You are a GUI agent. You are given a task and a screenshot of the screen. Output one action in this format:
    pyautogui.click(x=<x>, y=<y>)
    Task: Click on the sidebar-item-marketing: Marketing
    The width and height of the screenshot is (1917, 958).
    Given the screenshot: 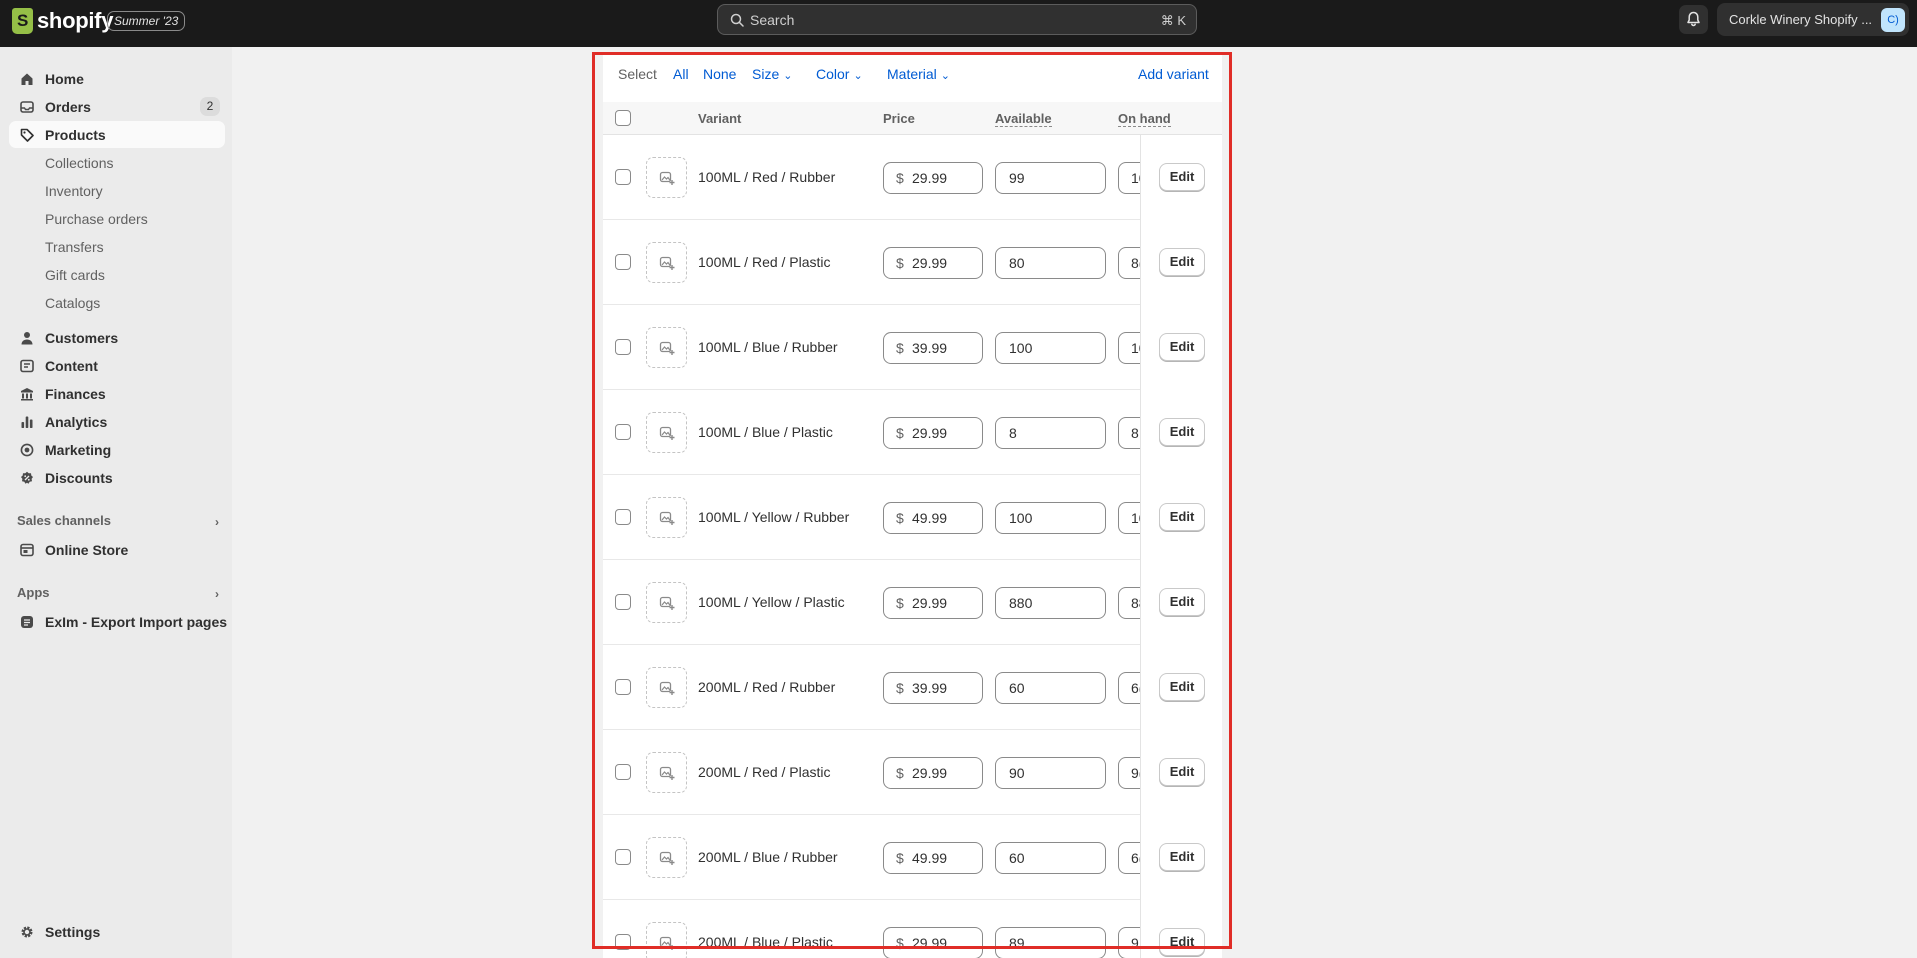 What is the action you would take?
    pyautogui.click(x=117, y=449)
    